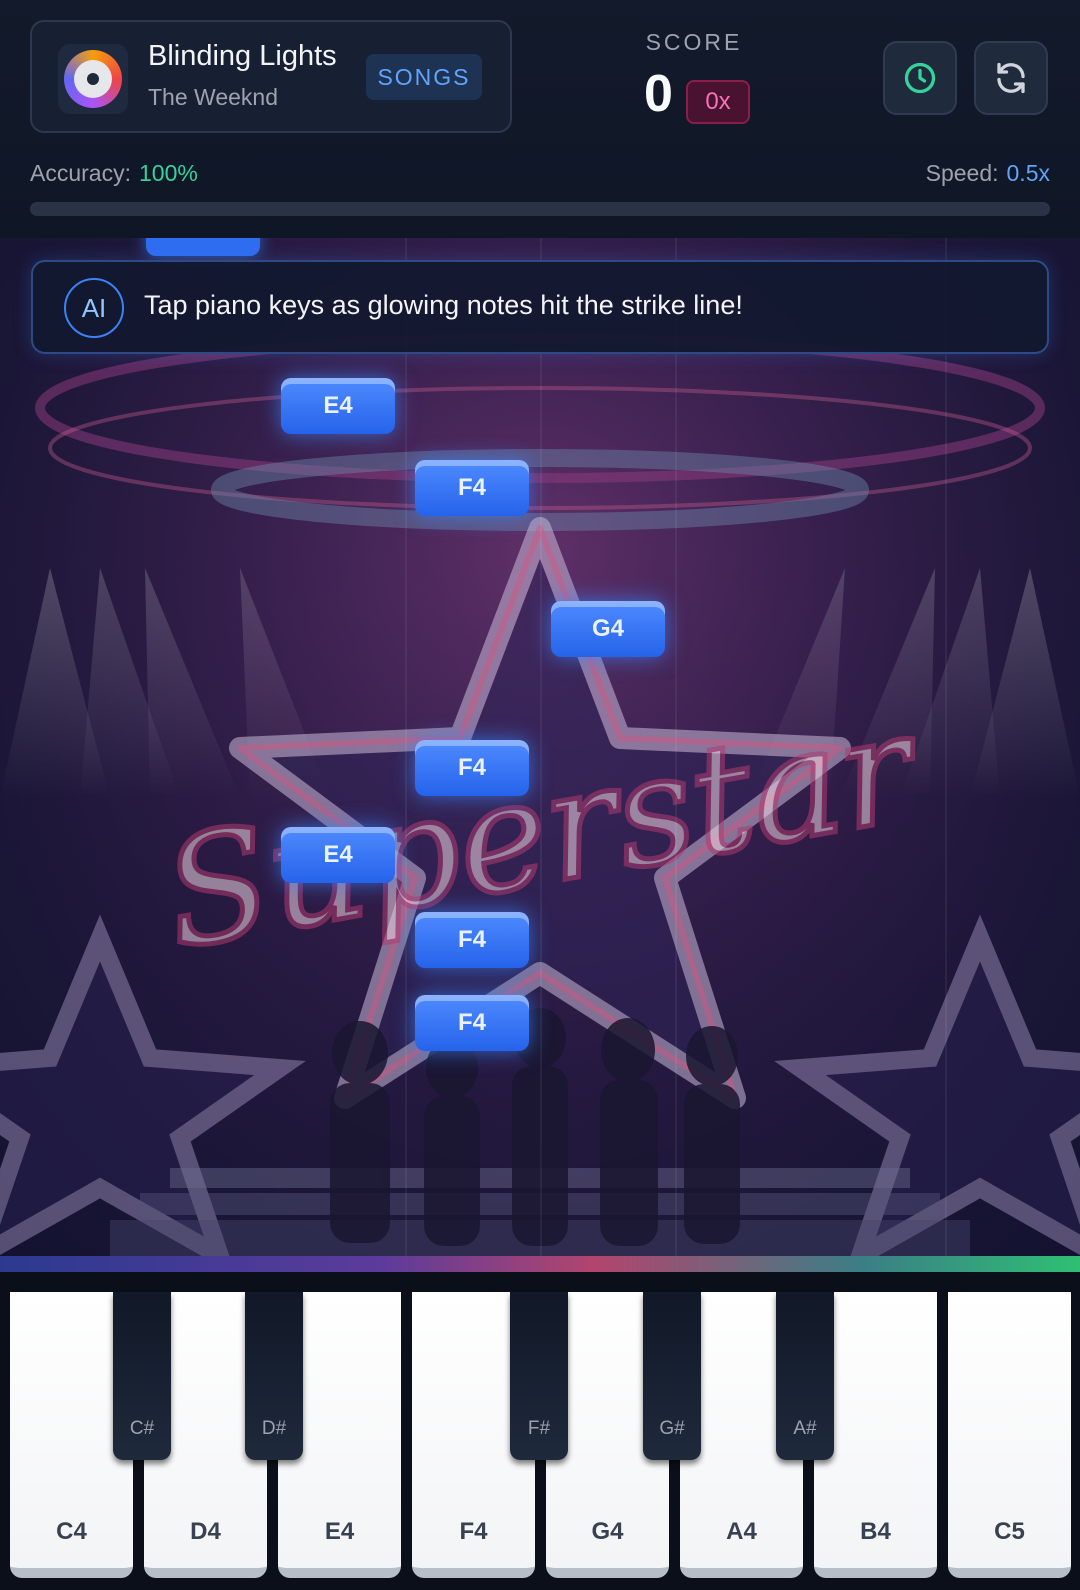 This screenshot has height=1590, width=1080. What do you see at coordinates (805, 1428) in the screenshot?
I see `key-label: A#` at bounding box center [805, 1428].